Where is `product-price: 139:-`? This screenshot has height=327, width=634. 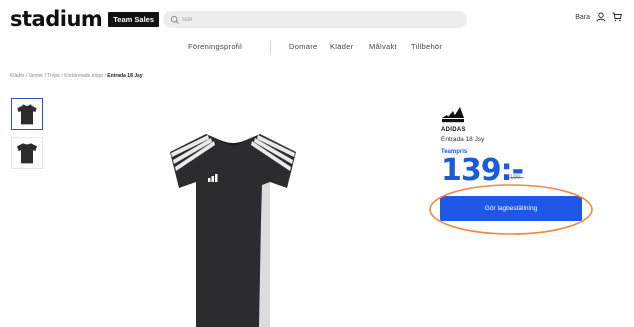 product-price: 139:- is located at coordinates (482, 170).